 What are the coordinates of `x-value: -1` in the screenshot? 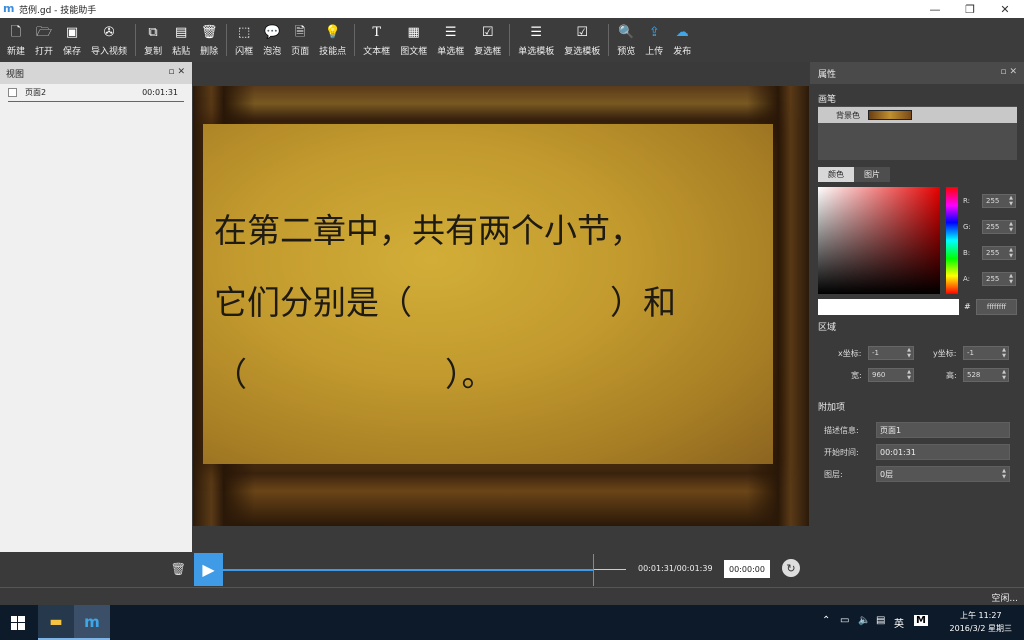 It's located at (875, 353).